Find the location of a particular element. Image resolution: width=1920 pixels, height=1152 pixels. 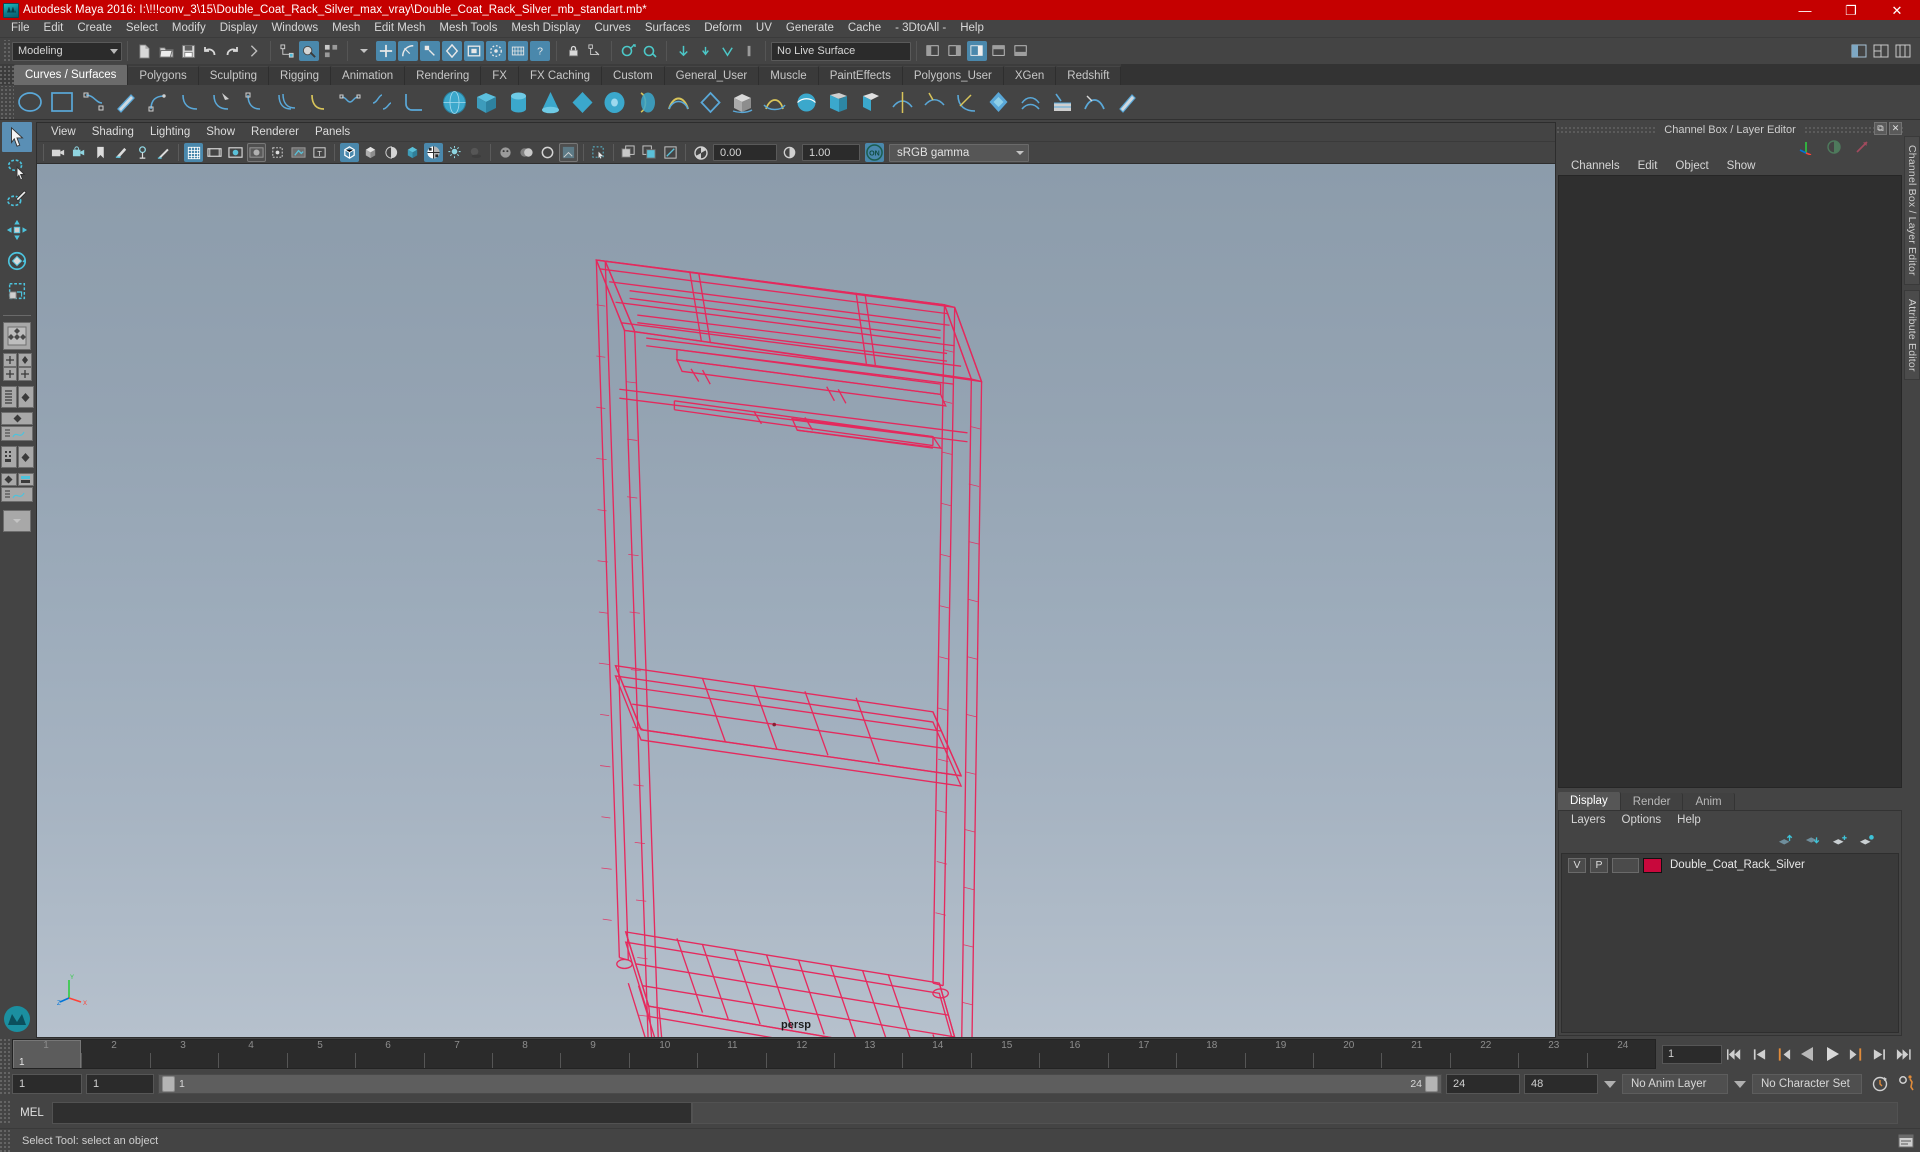

quick-layout-hypergraph-button is located at coordinates (9, 374).